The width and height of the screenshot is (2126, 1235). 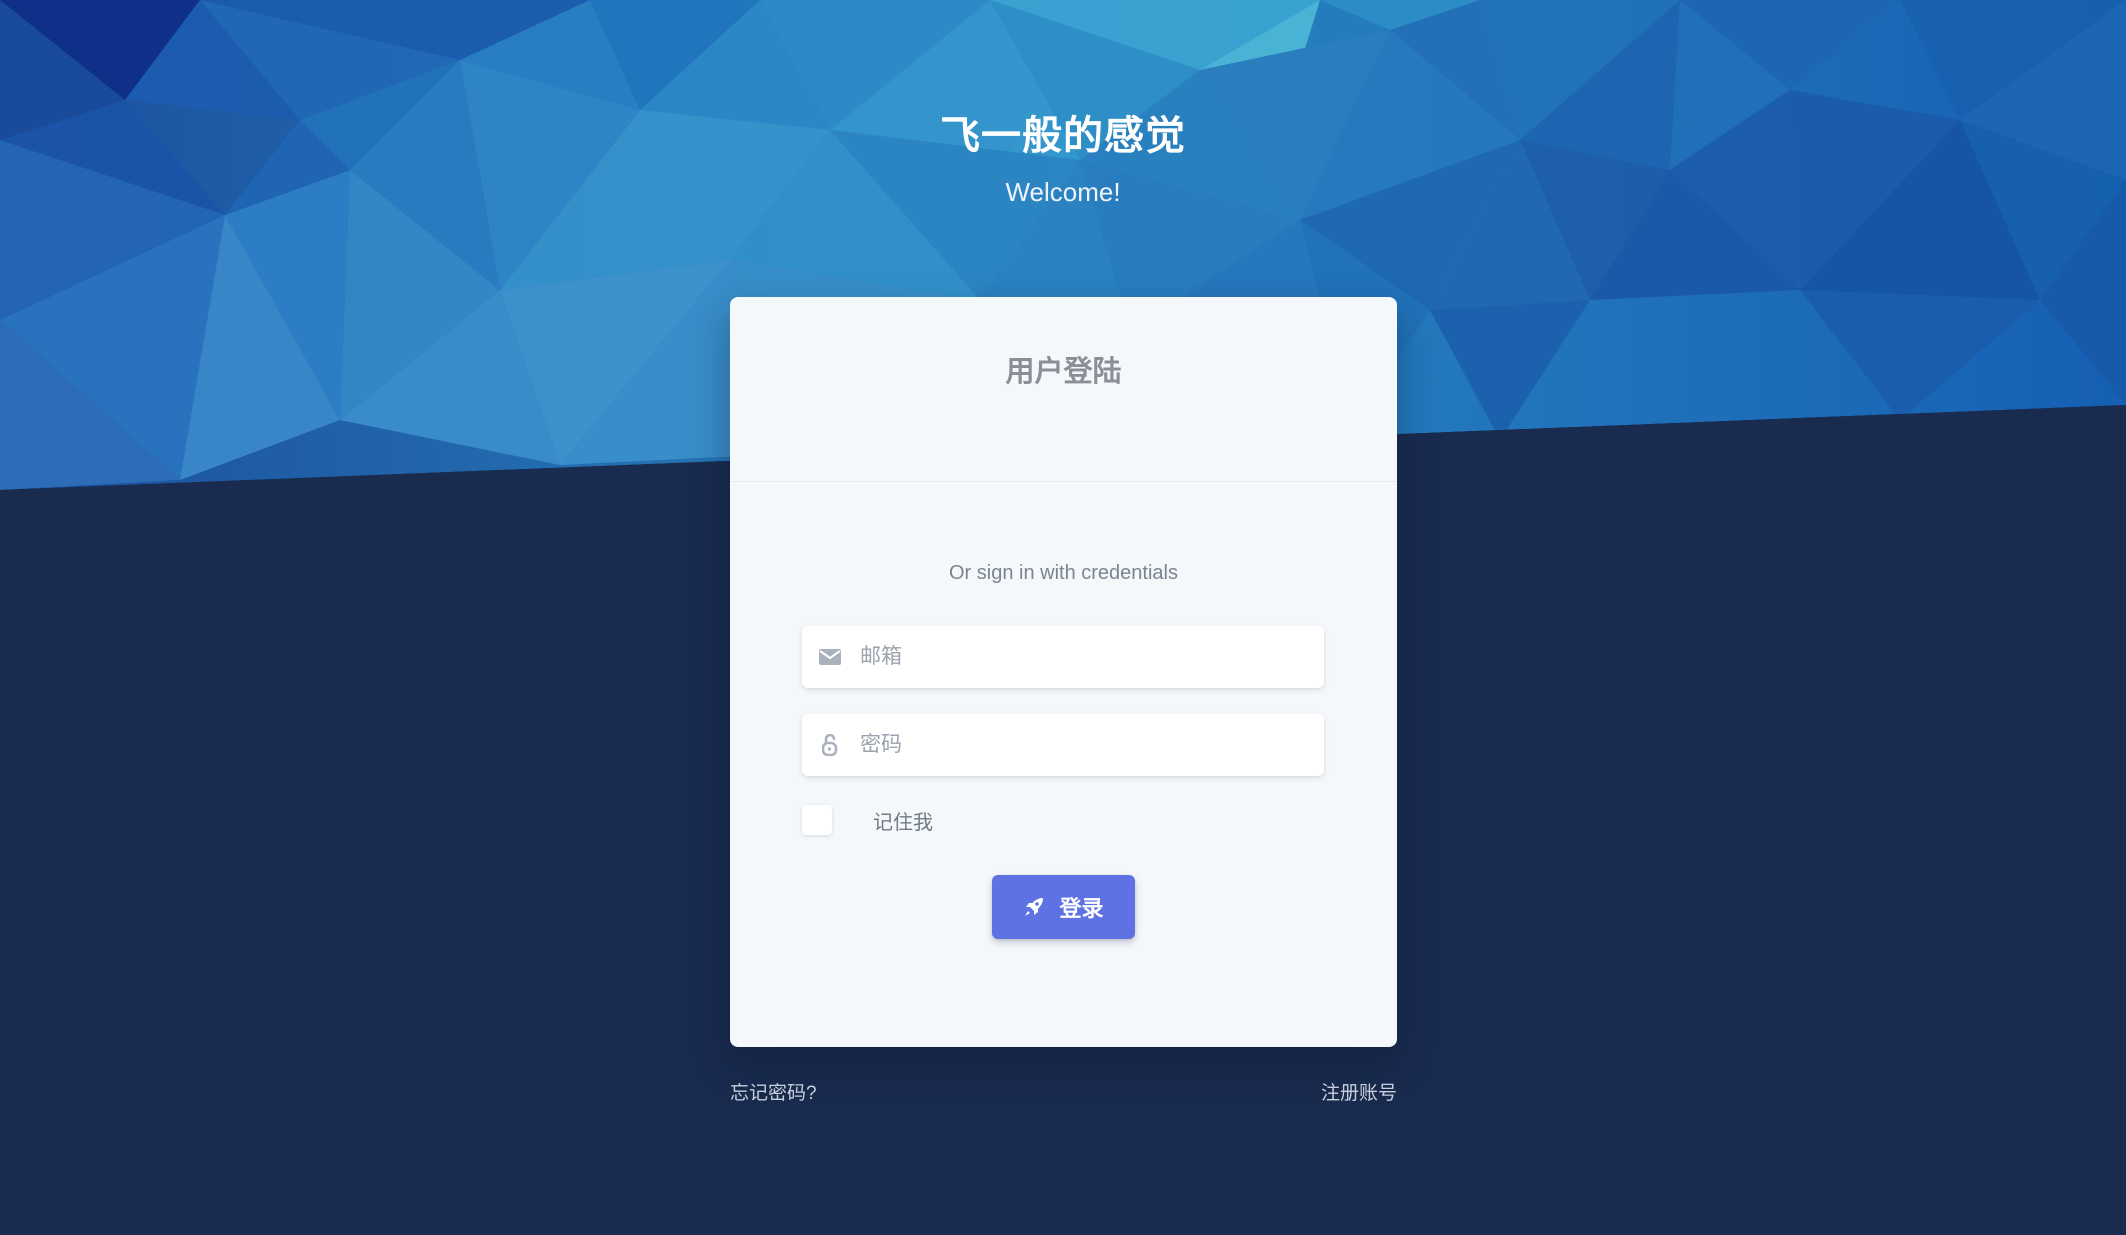 I want to click on hero-title: 飞一般的感觉, so click(x=1063, y=136).